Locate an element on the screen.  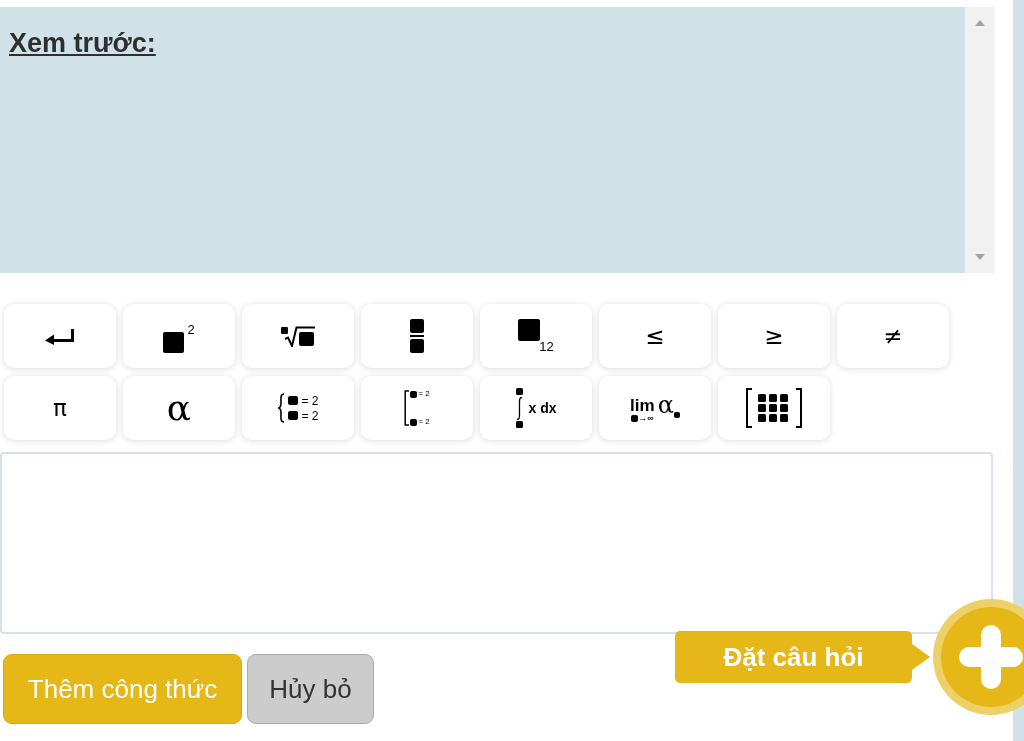
integral-icon is located at coordinates (520, 408).